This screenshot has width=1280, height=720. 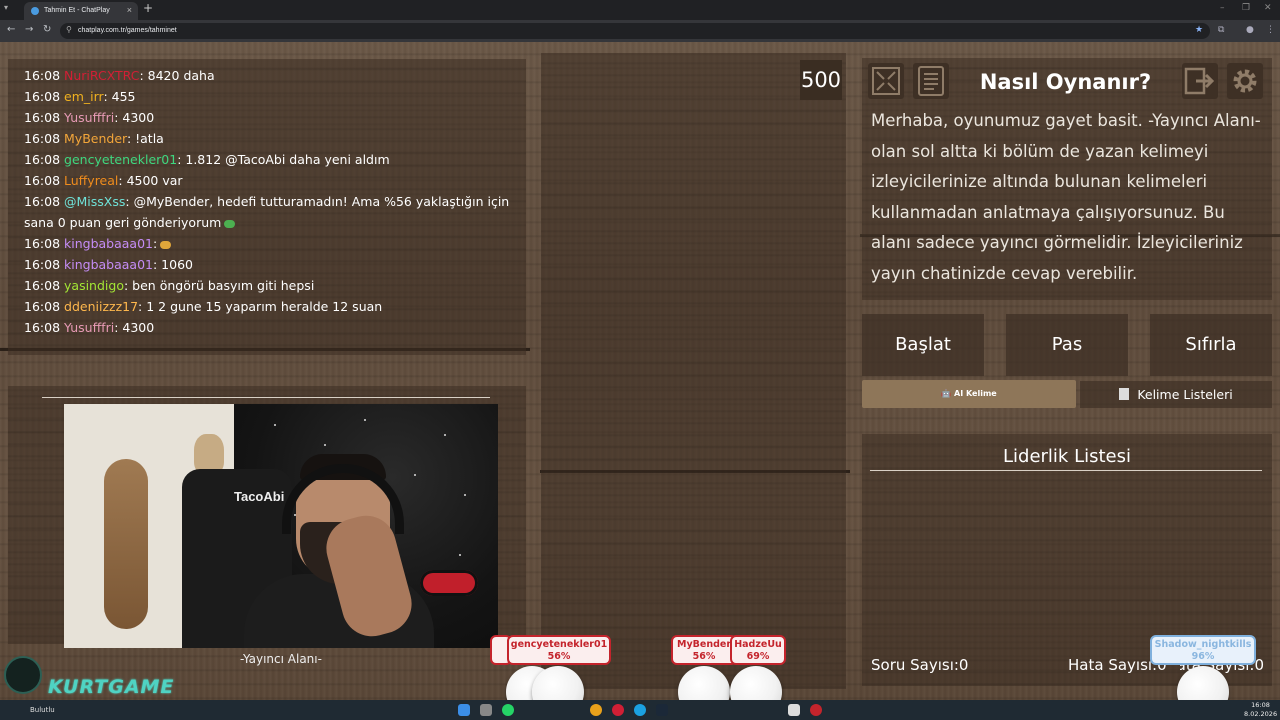 What do you see at coordinates (230, 223) in the screenshot?
I see `chat-emote-icon` at bounding box center [230, 223].